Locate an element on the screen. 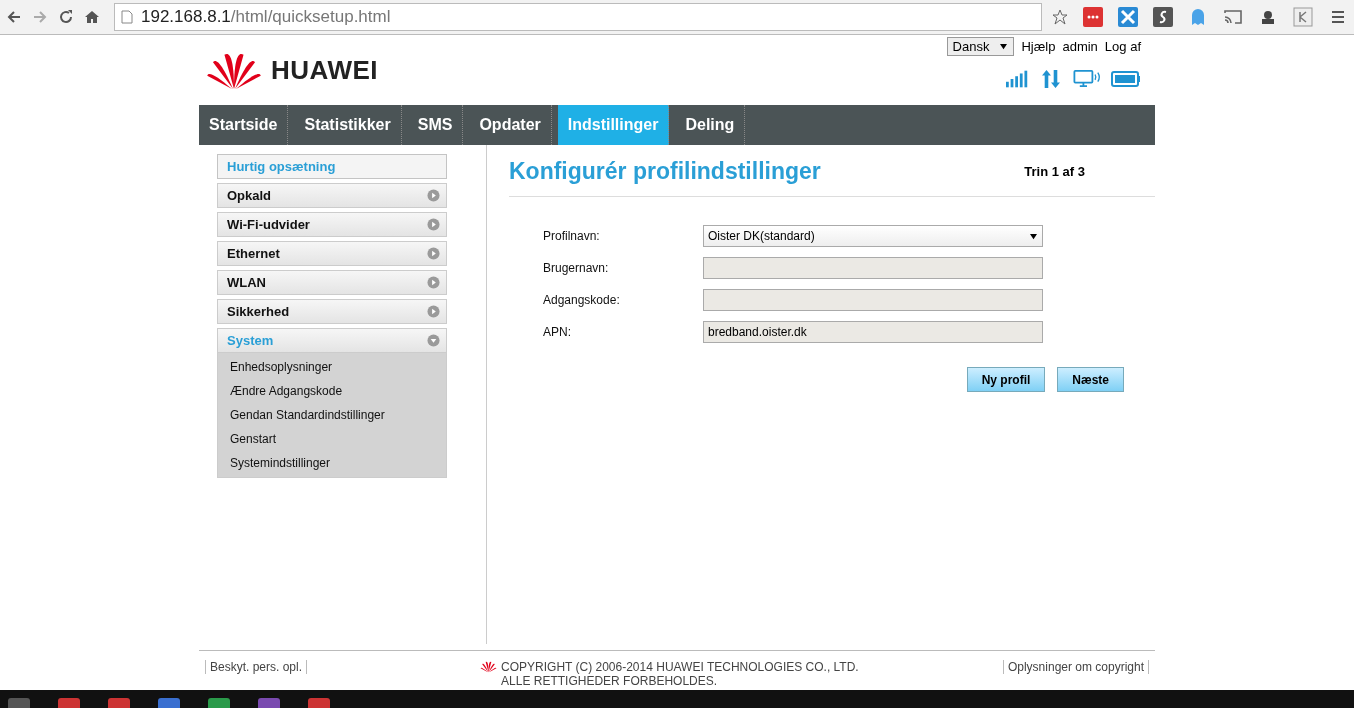  nav-tab: Deling is located at coordinates (710, 125).